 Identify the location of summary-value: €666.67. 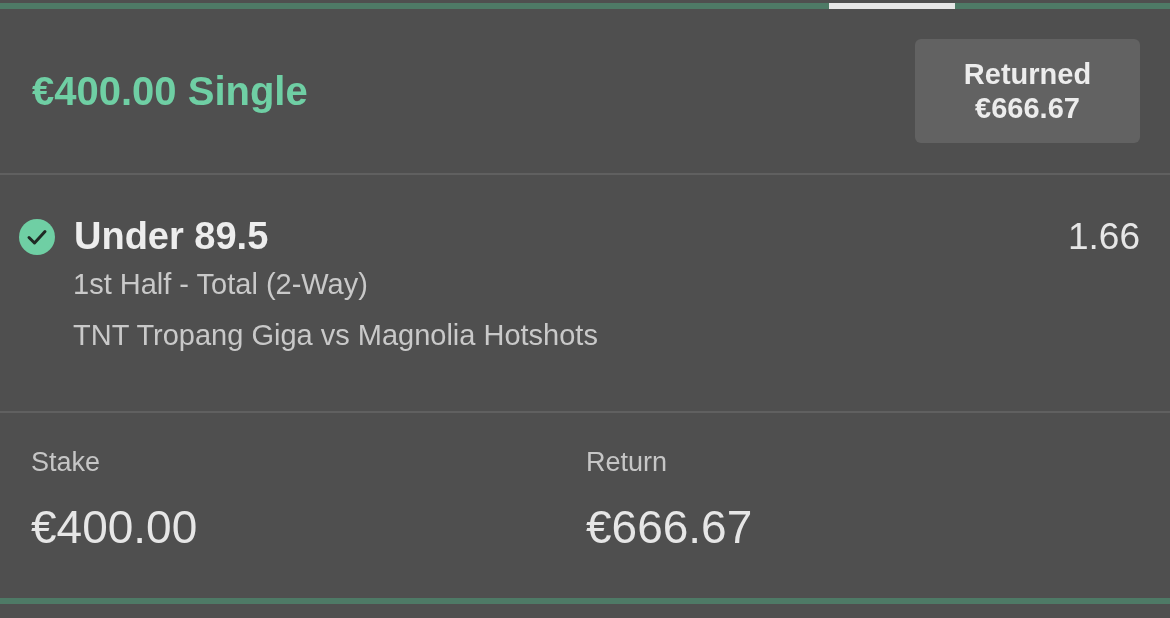
(670, 527).